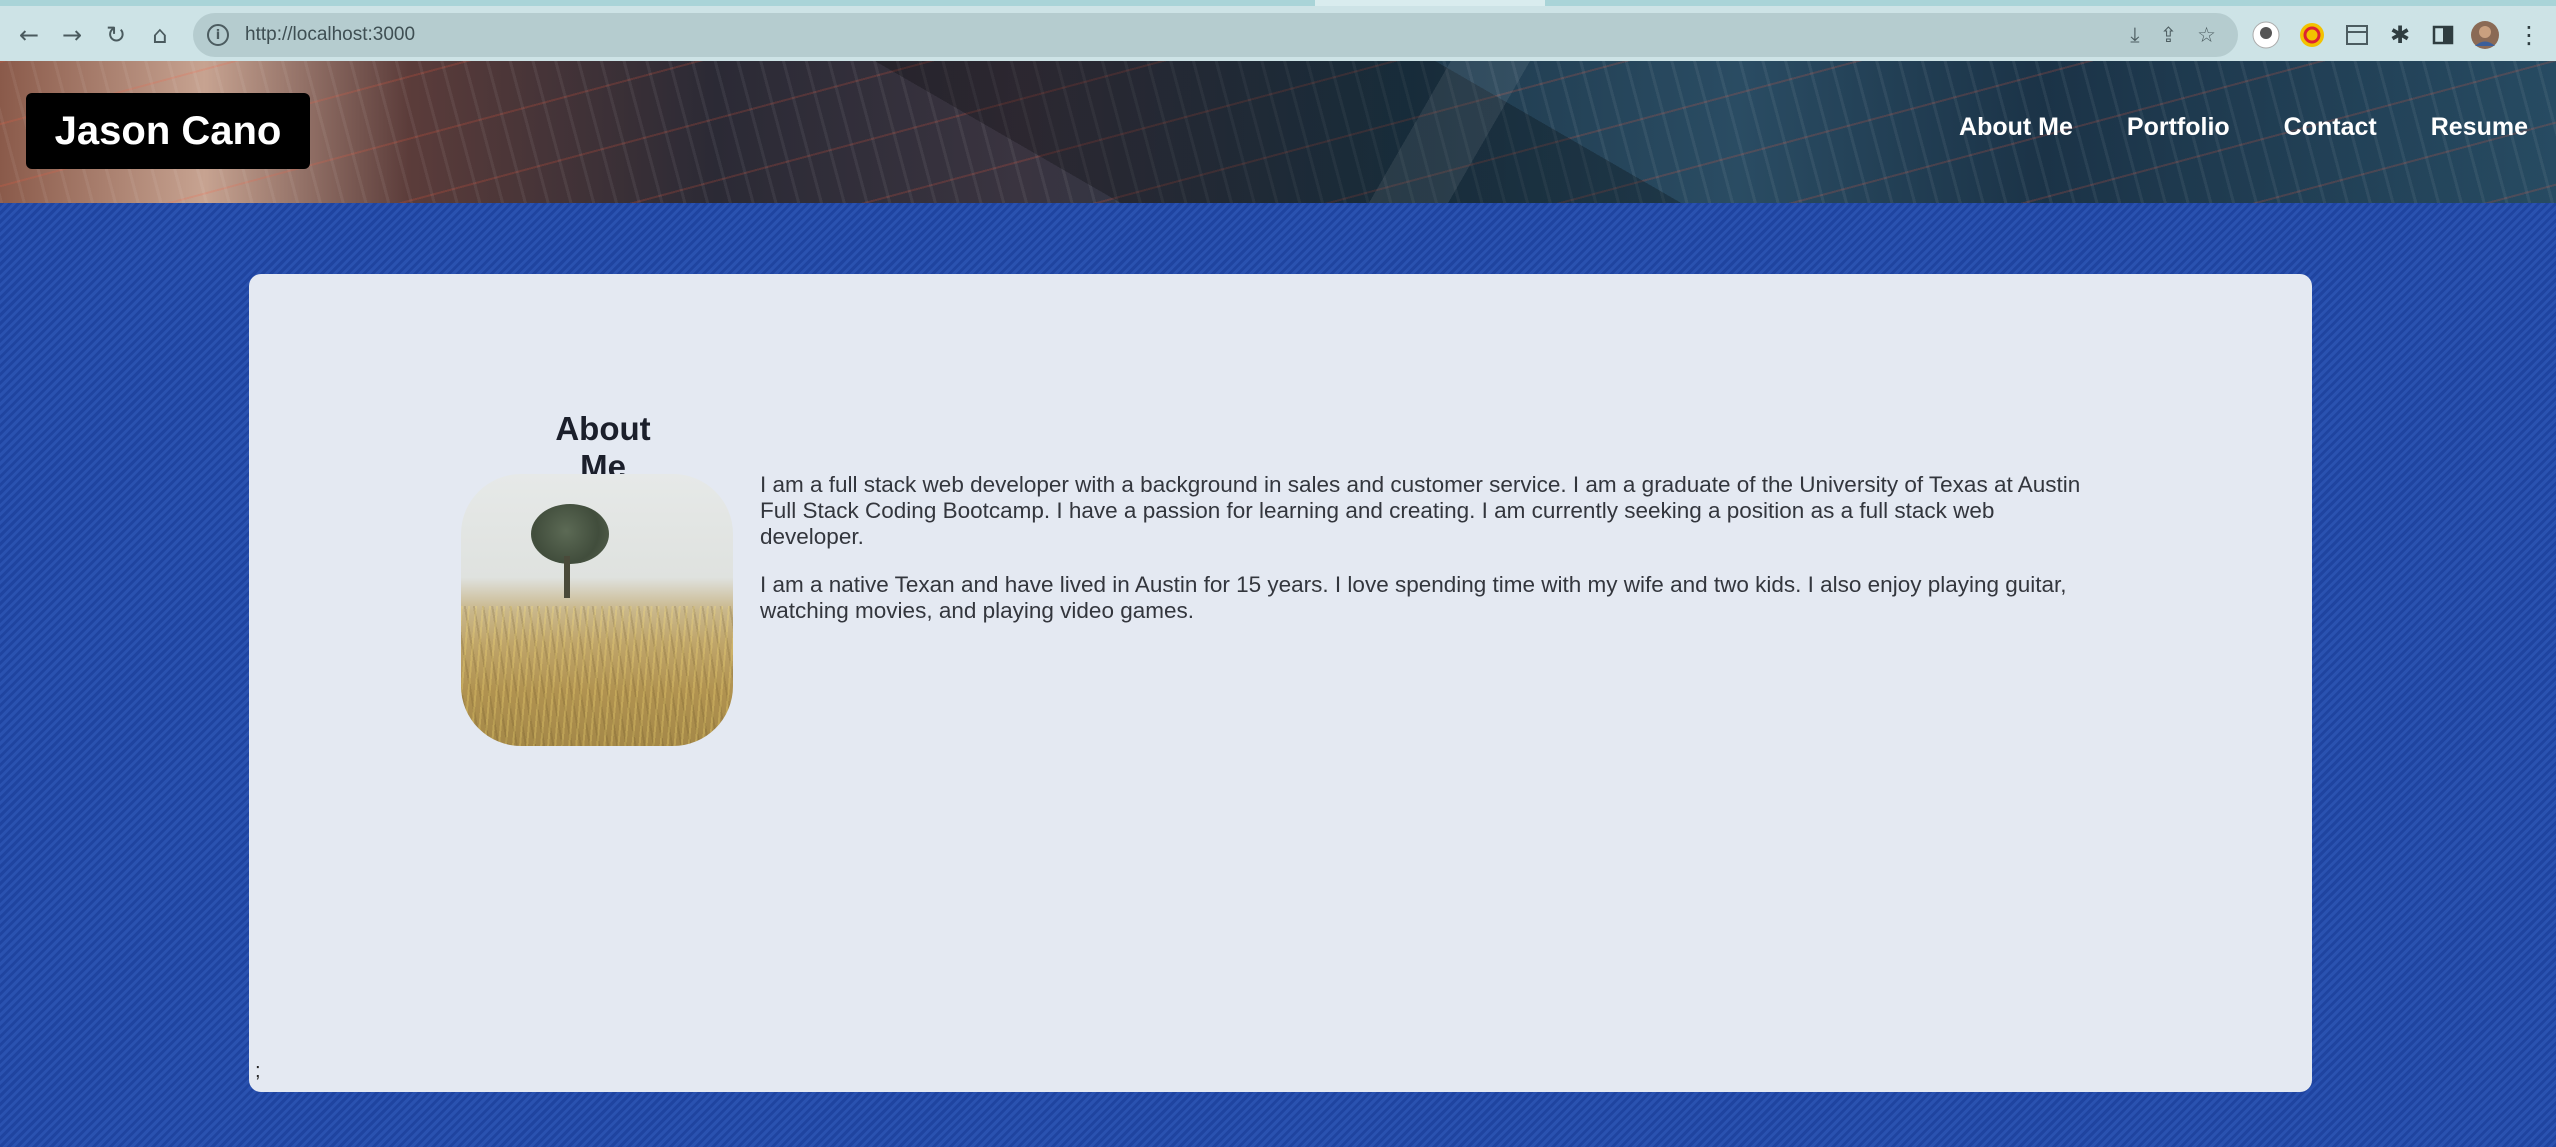 The width and height of the screenshot is (2556, 1147). I want to click on extension-3-icon, so click(2357, 35).